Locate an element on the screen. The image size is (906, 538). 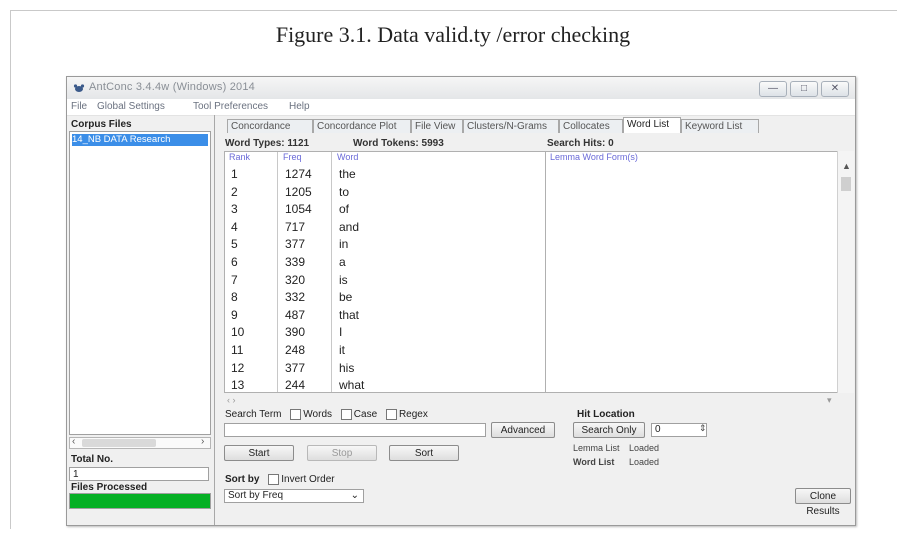
corpus-list-hscrollbar: ‹ › is located at coordinates (140, 442).